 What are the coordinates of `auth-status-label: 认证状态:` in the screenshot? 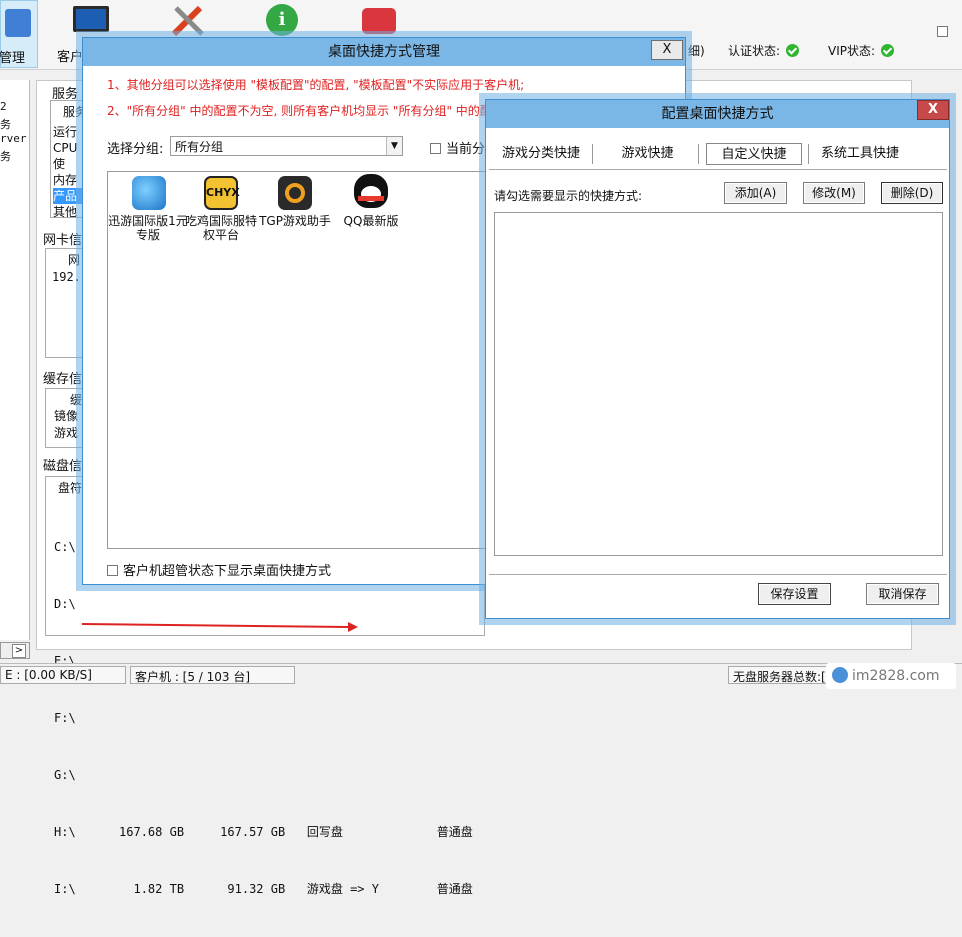 It's located at (754, 51).